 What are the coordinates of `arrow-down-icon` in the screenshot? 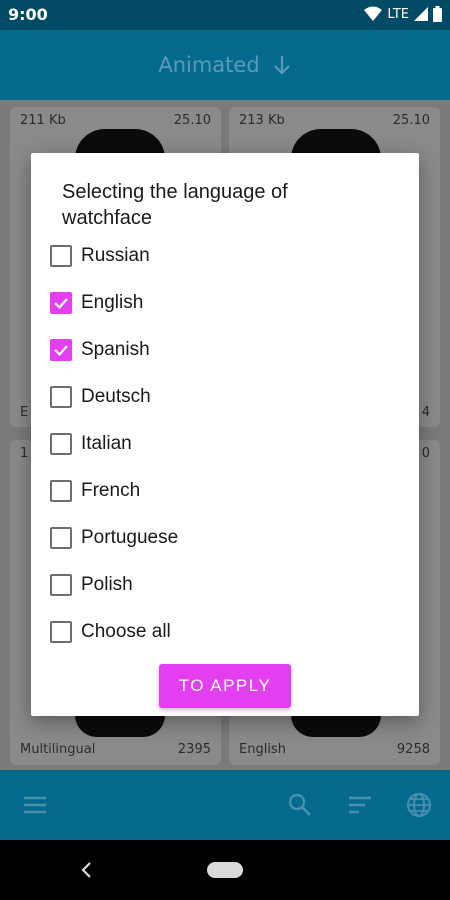 It's located at (282, 65).